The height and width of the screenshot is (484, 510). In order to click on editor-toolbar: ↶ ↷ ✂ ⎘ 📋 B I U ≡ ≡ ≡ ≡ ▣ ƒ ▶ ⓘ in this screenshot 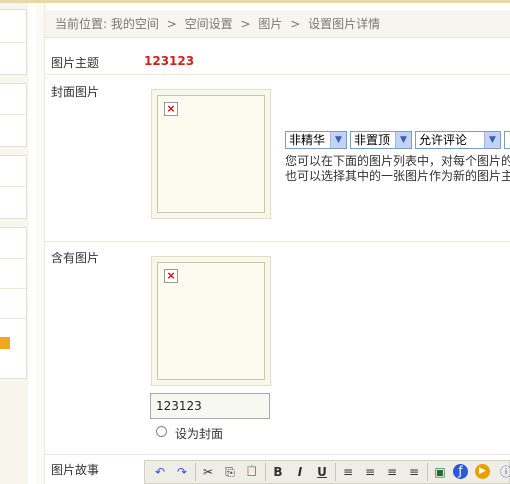, I will do `click(327, 472)`.